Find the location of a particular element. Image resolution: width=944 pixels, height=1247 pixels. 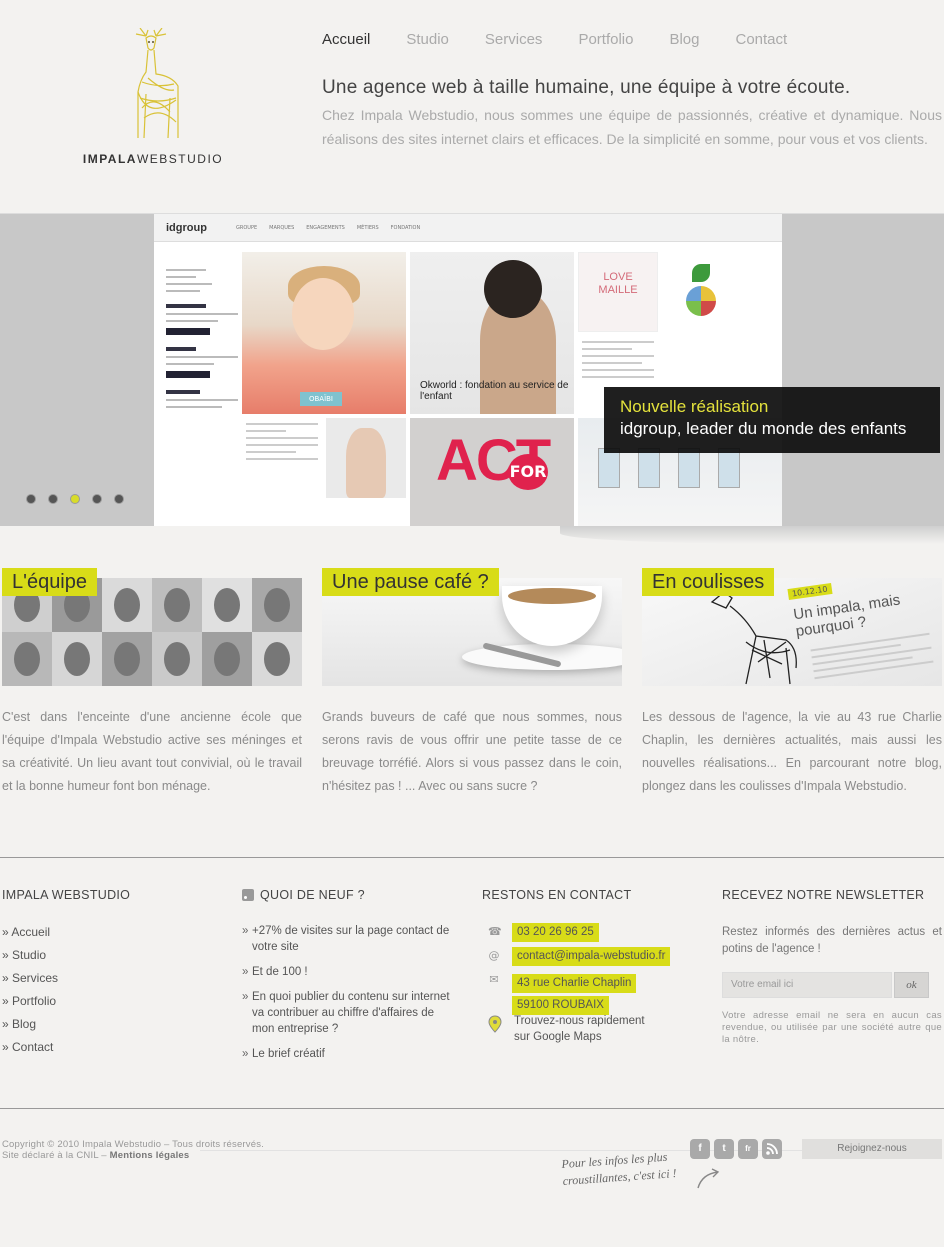

contact-email-row: @ contact@impala-webstudio.fr is located at coordinates (579, 956).